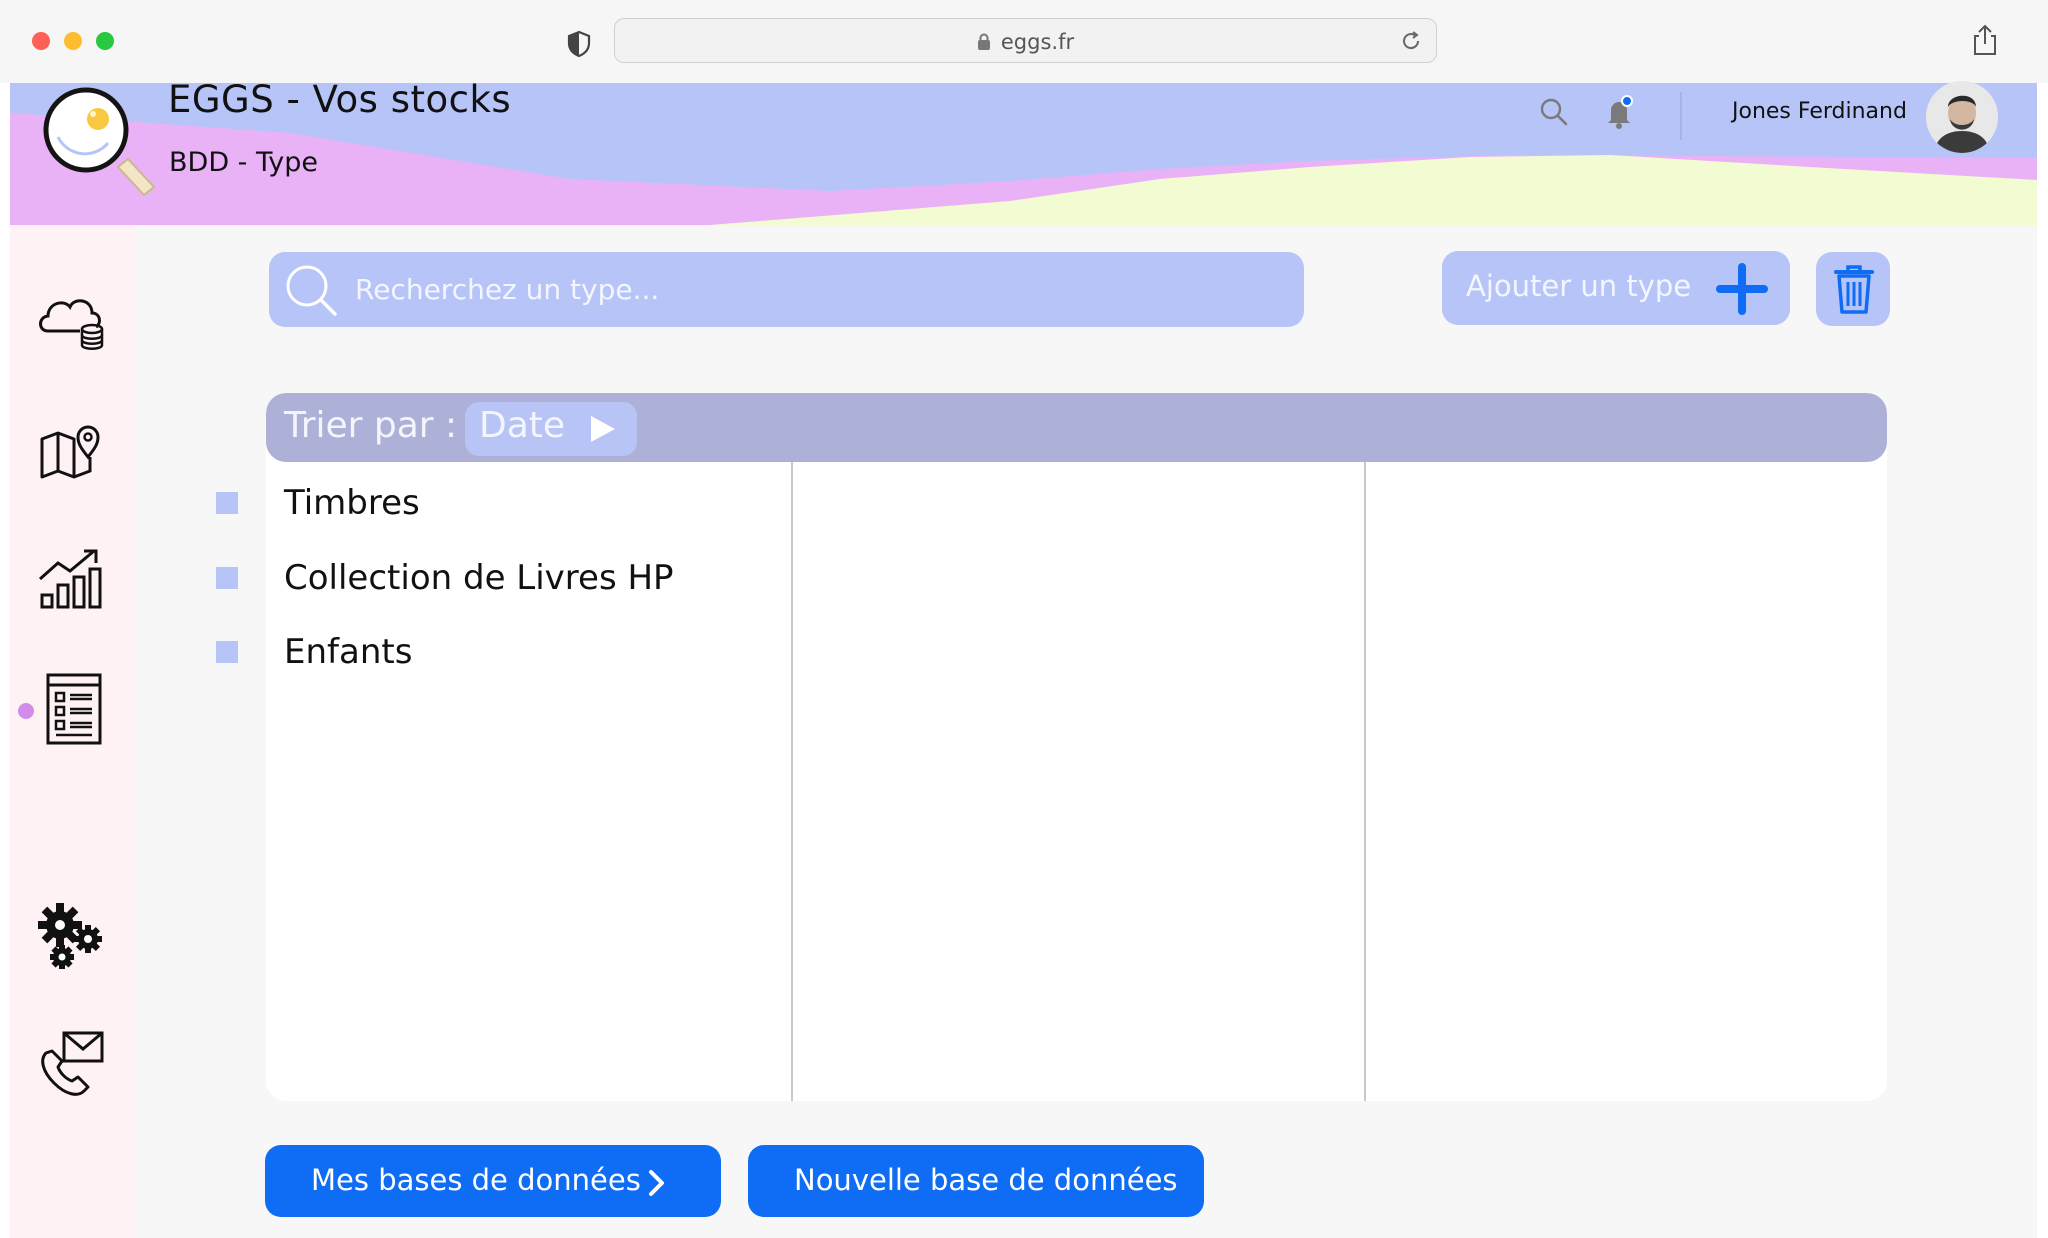 The width and height of the screenshot is (2048, 1238). Describe the element at coordinates (1037, 41) in the screenshot. I see `url-text: eggs.fr` at that location.